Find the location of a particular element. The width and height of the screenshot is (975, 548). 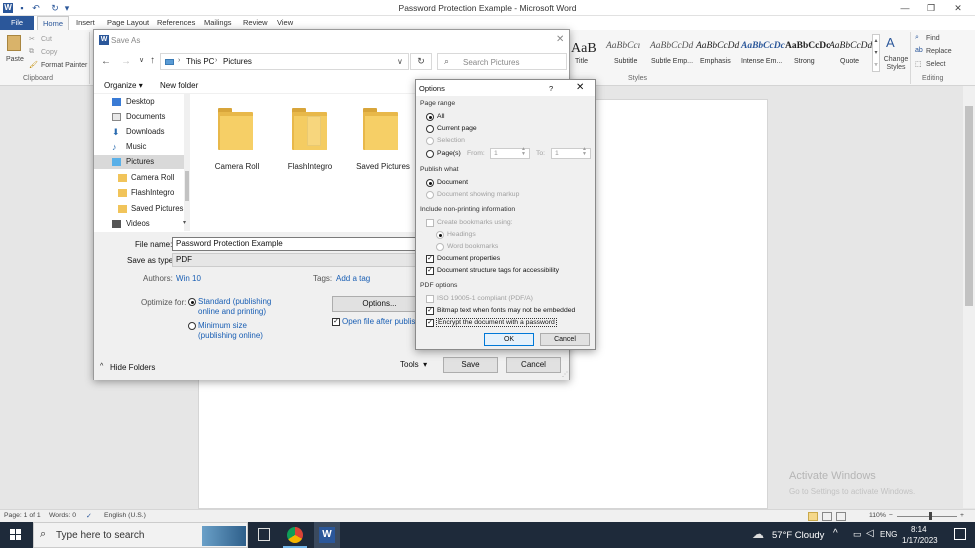

paste-label: Paste is located at coordinates (15, 59).